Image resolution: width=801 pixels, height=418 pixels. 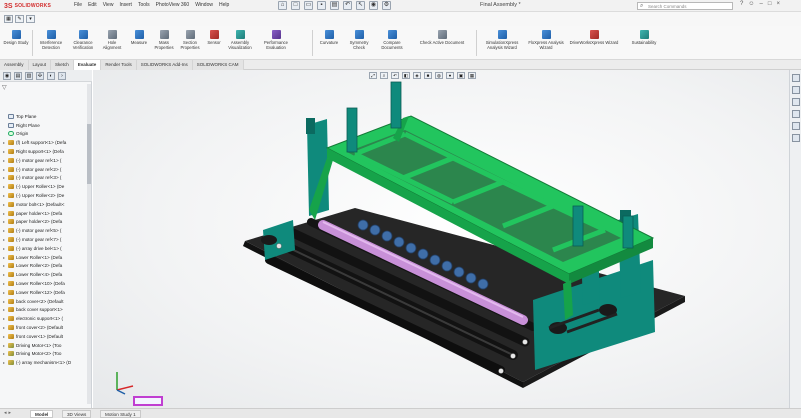 What do you see at coordinates (47, 169) in the screenshot?
I see `tree-item: ▸ (-) motor gear ref<2> (` at bounding box center [47, 169].